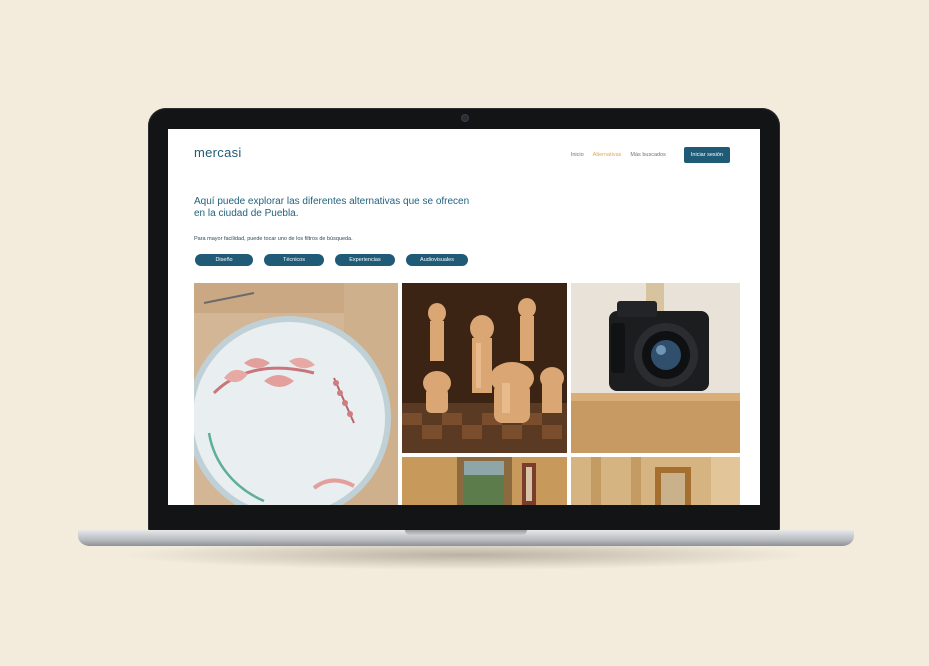 The width and height of the screenshot is (929, 666). What do you see at coordinates (466, 538) in the screenshot?
I see `laptop-base` at bounding box center [466, 538].